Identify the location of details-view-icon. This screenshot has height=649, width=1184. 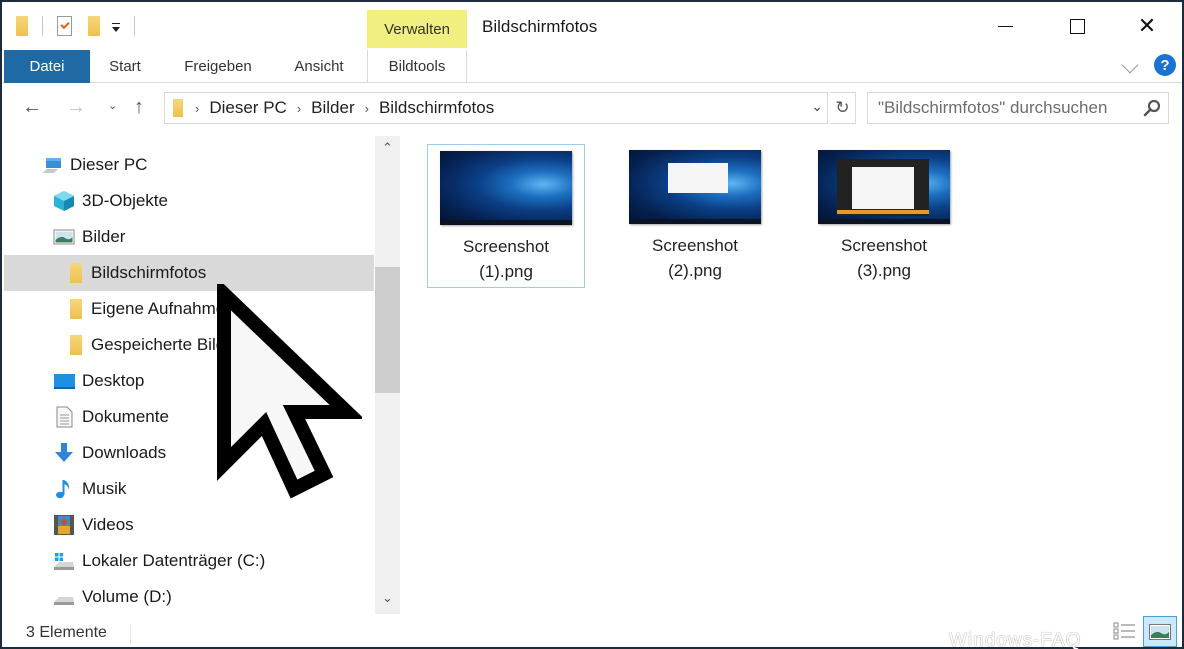
(1125, 632).